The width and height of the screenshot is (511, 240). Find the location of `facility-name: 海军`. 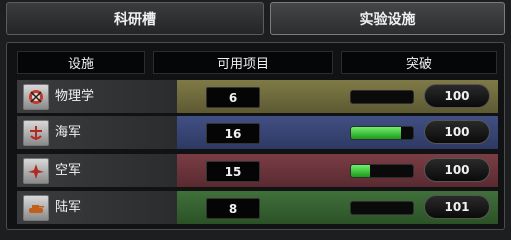

facility-name: 海军 is located at coordinates (68, 132).